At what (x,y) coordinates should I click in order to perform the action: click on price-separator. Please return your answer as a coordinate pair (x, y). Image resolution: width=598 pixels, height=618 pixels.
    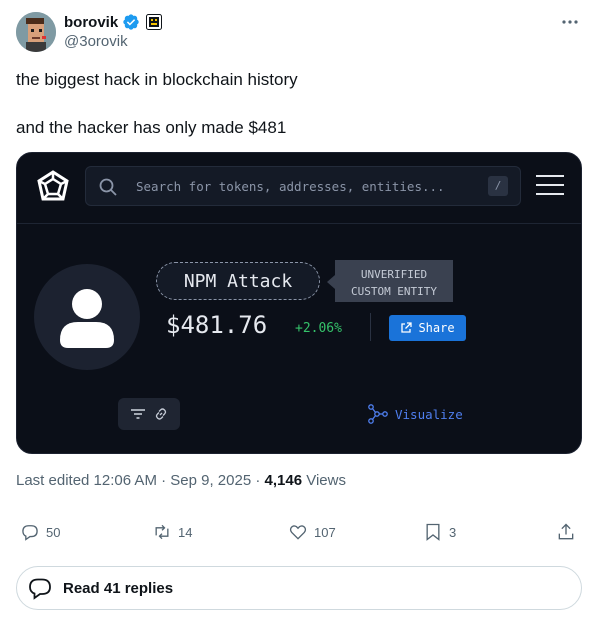
    Looking at the image, I should click on (370, 327).